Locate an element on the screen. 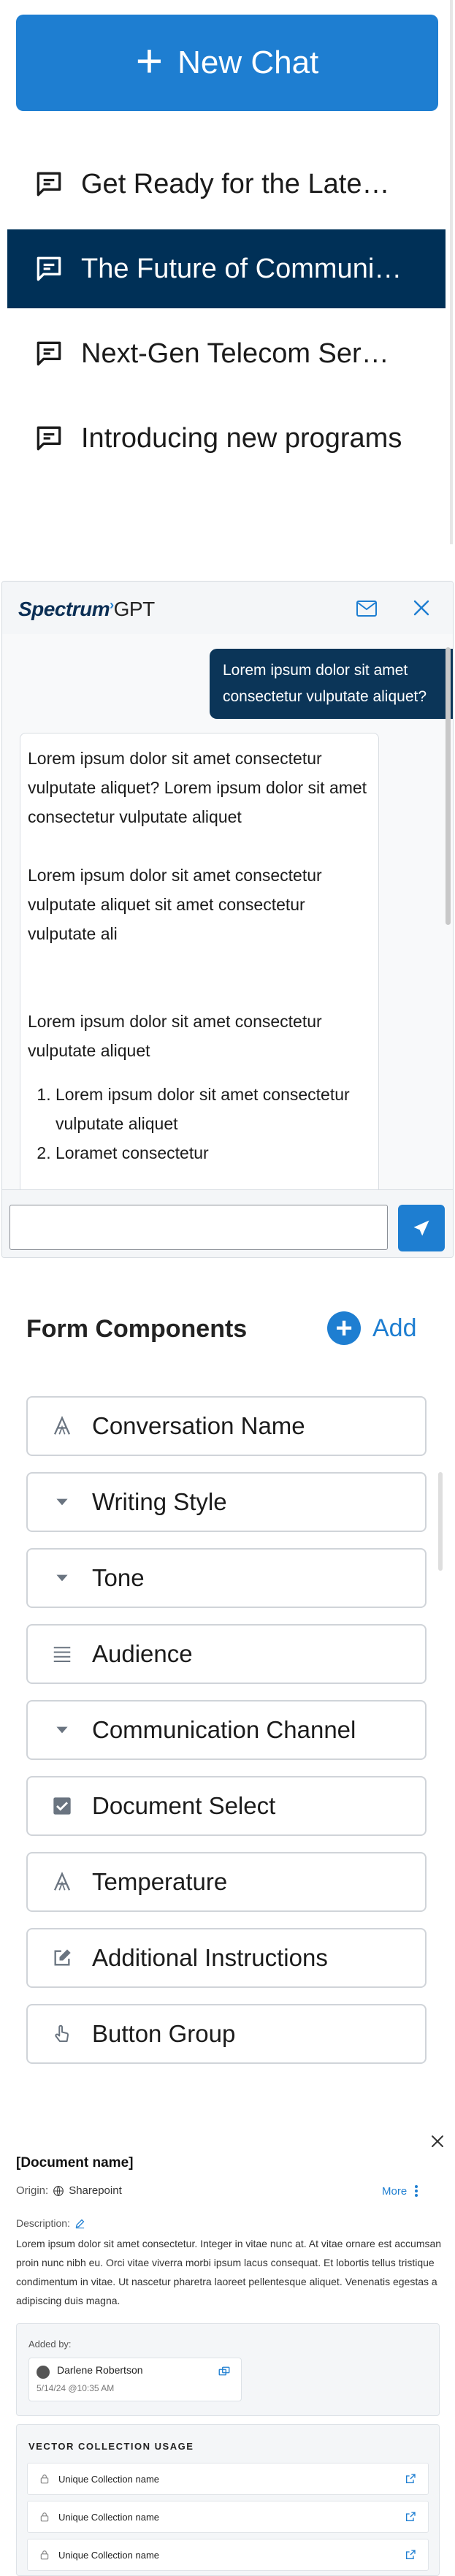 This screenshot has width=455, height=2576. new-chat-label: New Chat is located at coordinates (248, 62).